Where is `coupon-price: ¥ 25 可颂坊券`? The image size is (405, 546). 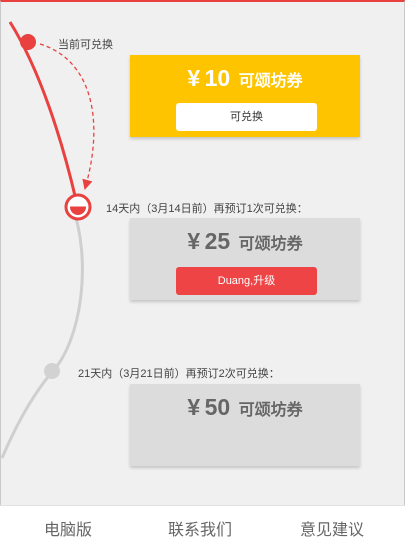
coupon-price: ¥ 25 可颂坊券 is located at coordinates (245, 241).